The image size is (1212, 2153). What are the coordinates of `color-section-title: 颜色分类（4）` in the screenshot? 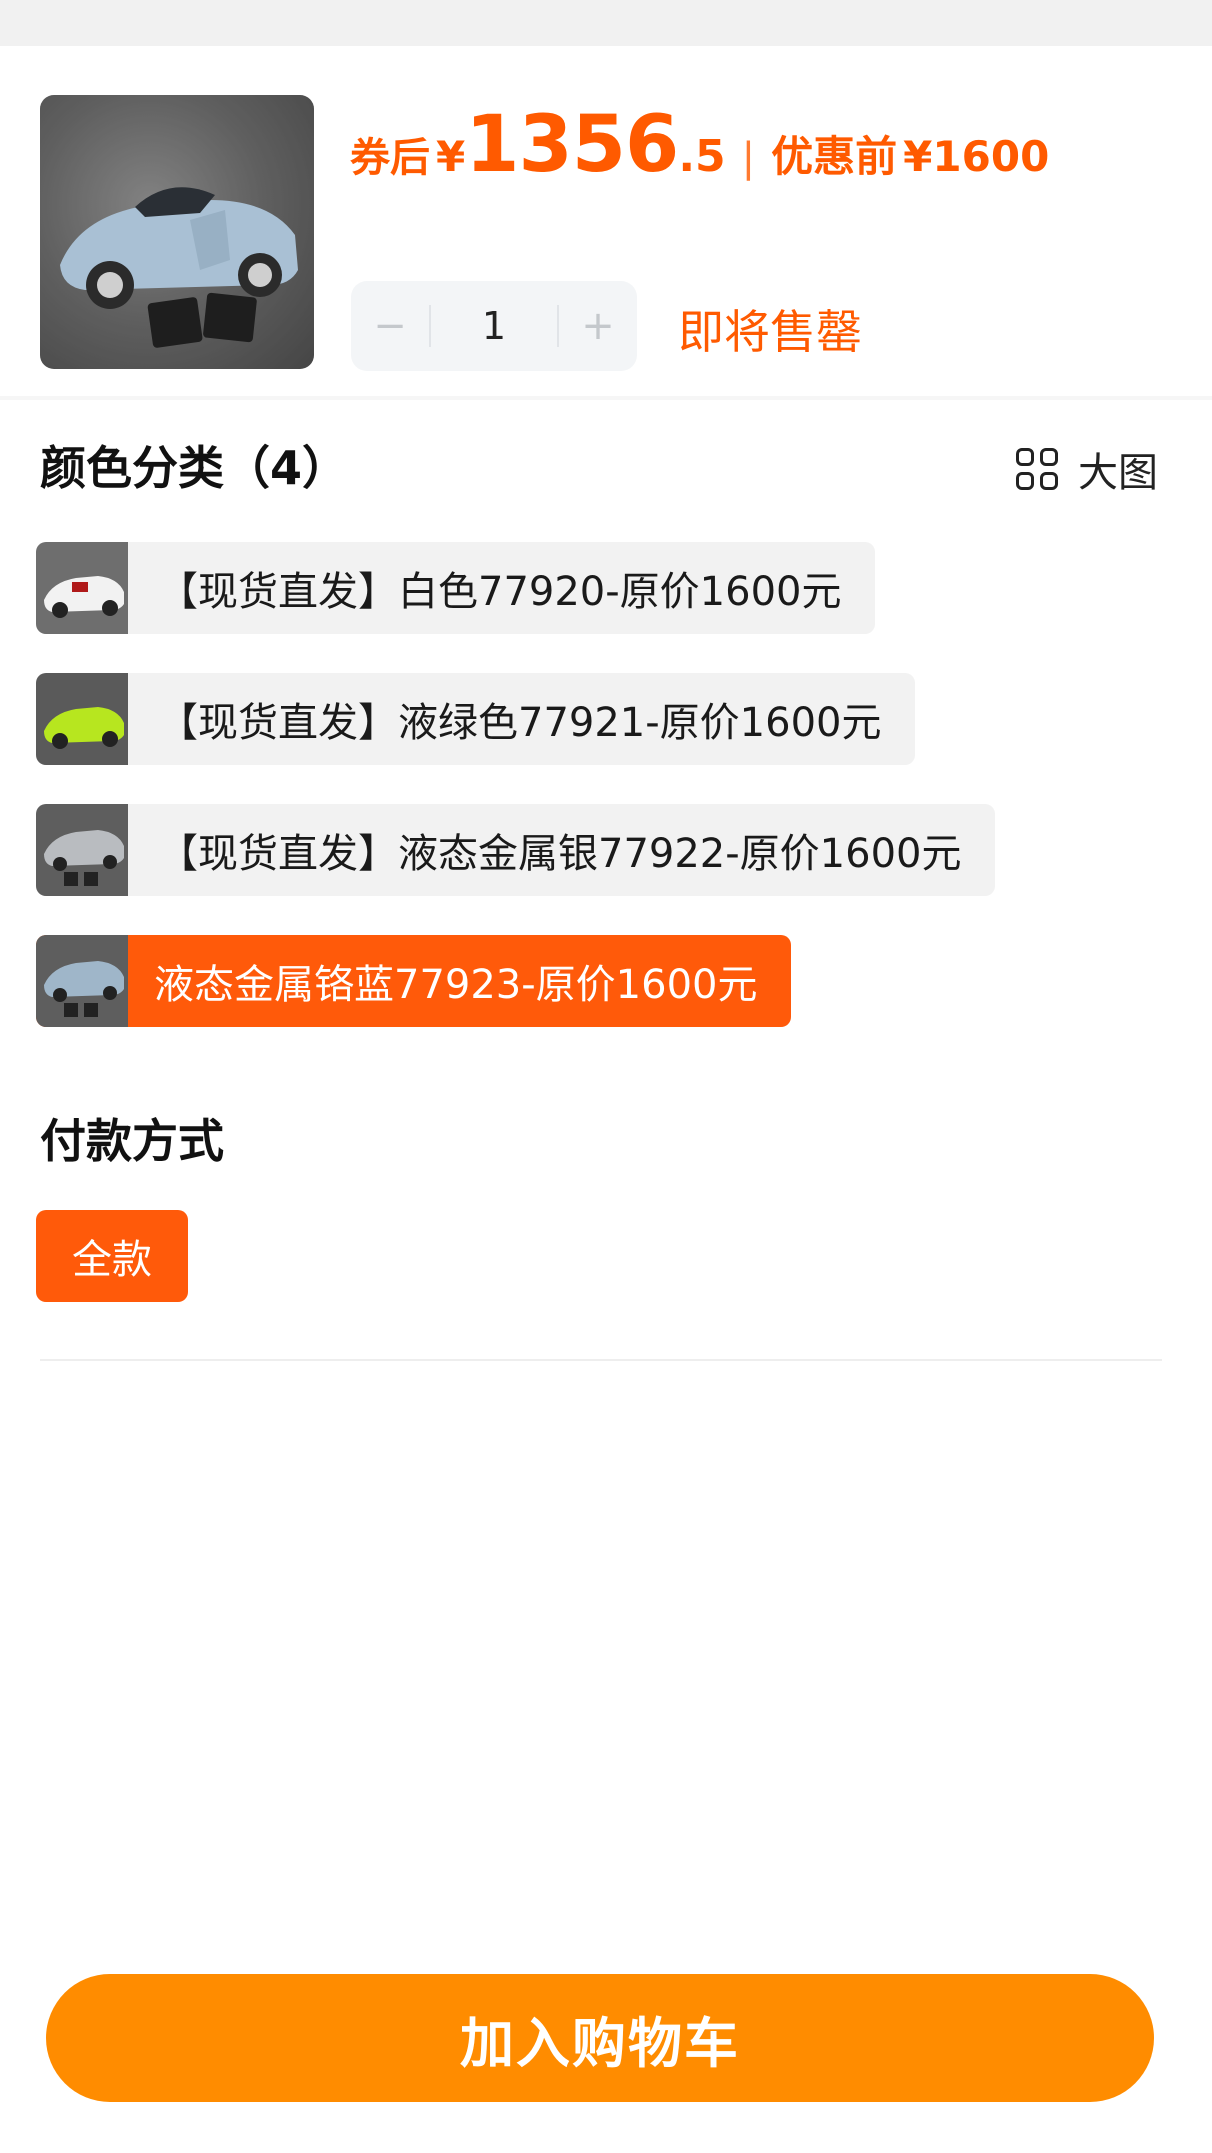 It's located at (194, 468).